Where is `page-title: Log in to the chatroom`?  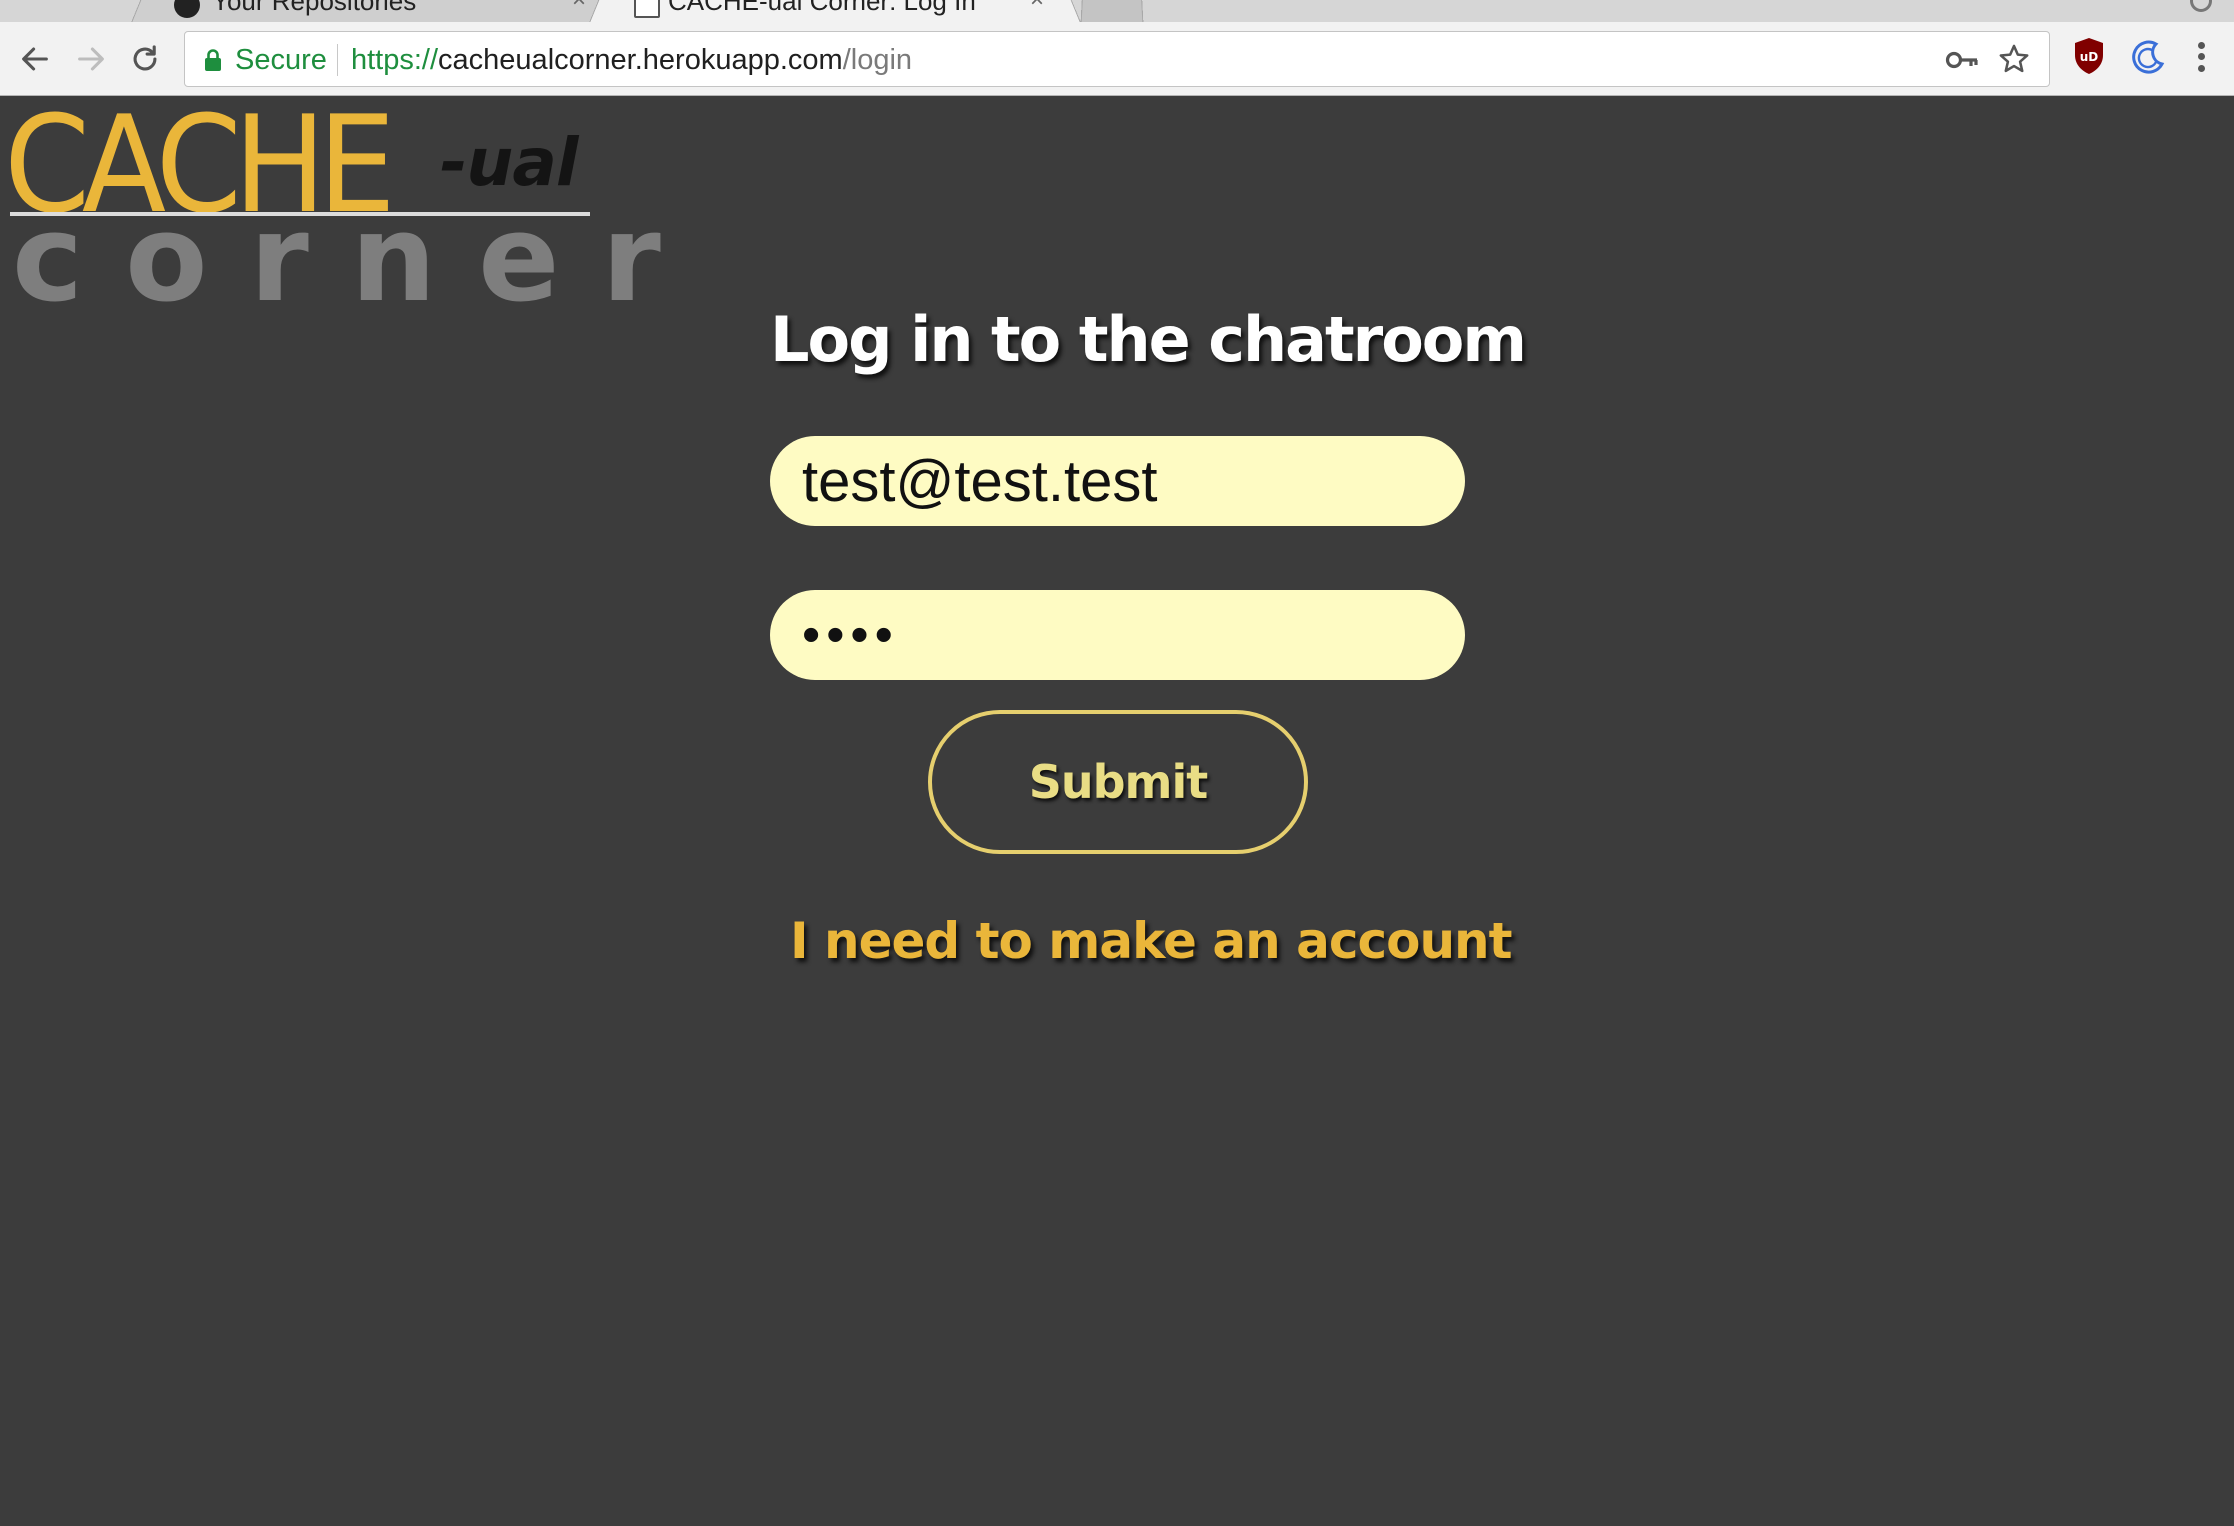
page-title: Log in to the chatroom is located at coordinates (1148, 339).